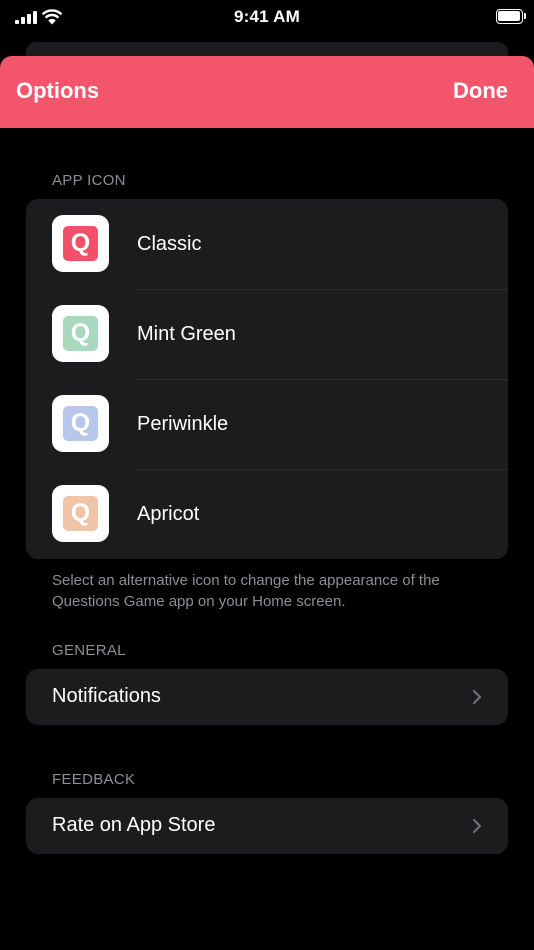 This screenshot has width=534, height=950. Describe the element at coordinates (106, 696) in the screenshot. I see `notifications-label: Notifications` at that location.